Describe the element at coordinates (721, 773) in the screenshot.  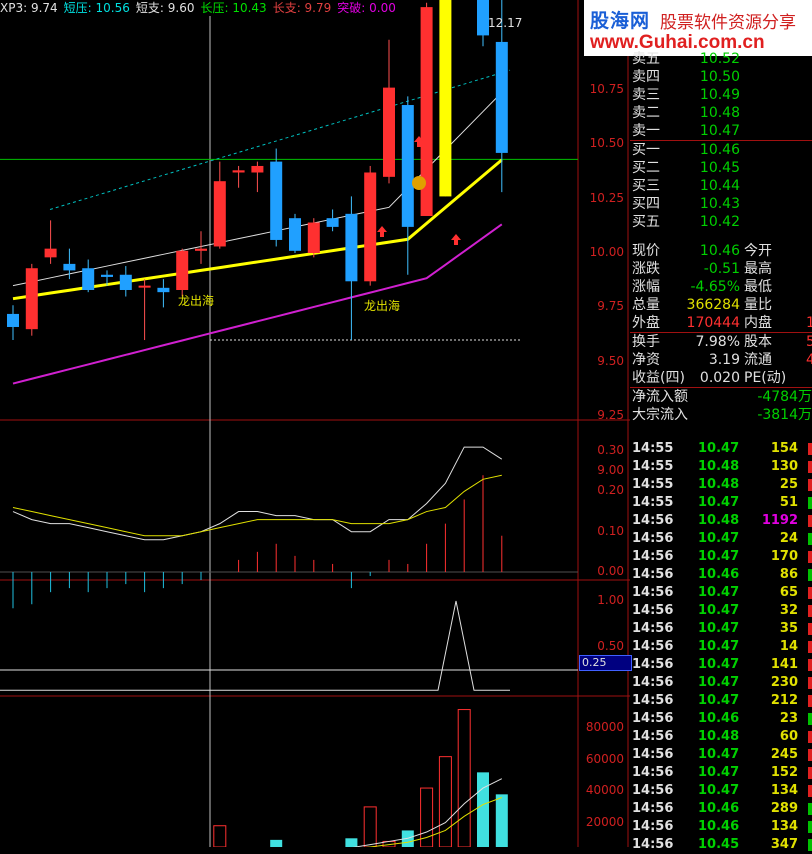
I see `tick-row: 14:56 10.47 152` at that location.